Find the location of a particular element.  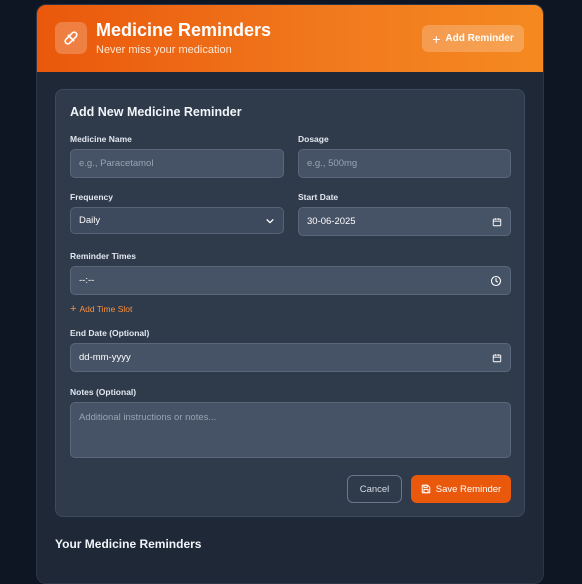

frequency-select: Daily is located at coordinates (177, 220).